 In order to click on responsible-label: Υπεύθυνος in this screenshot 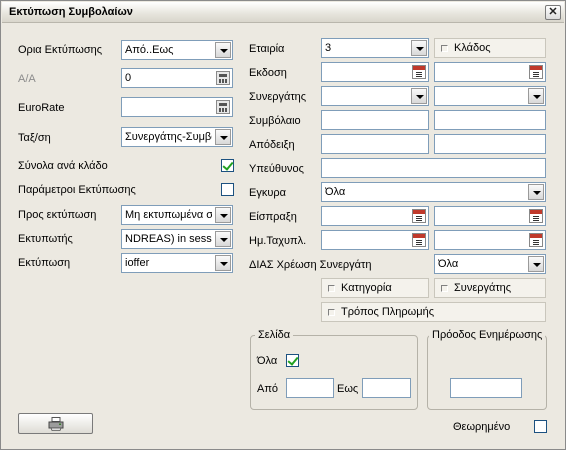, I will do `click(276, 169)`.